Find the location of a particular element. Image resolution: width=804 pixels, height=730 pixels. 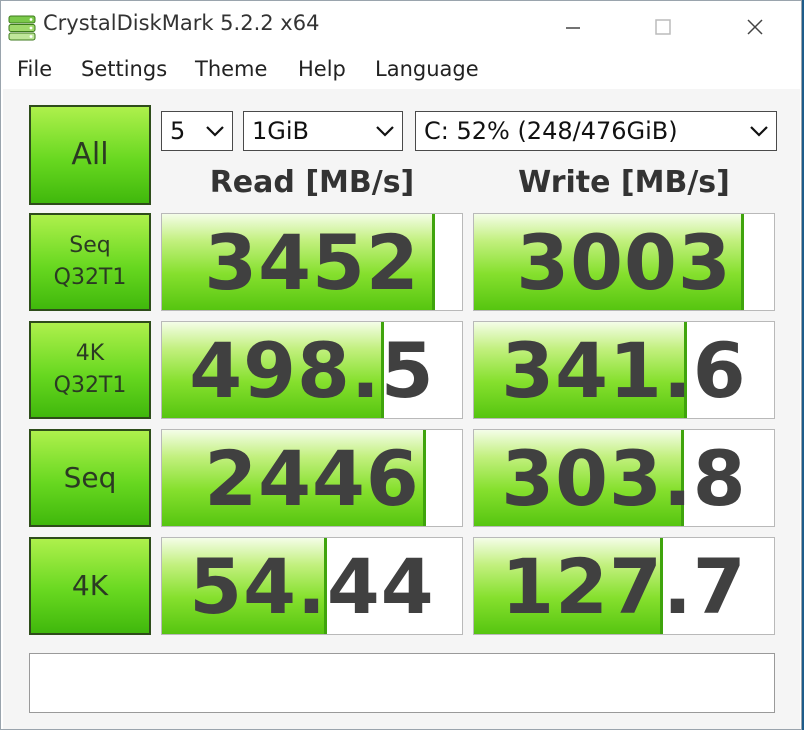

write-value: 303.8 is located at coordinates (624, 478).